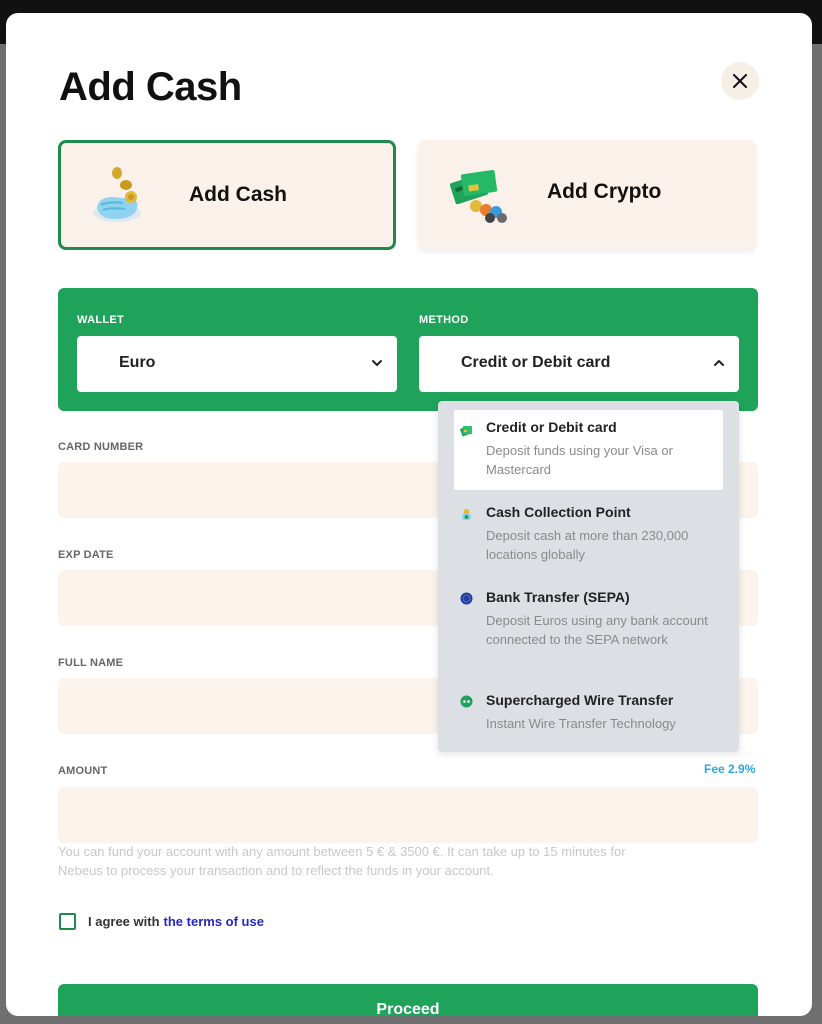  I want to click on card-icon, so click(466, 431).